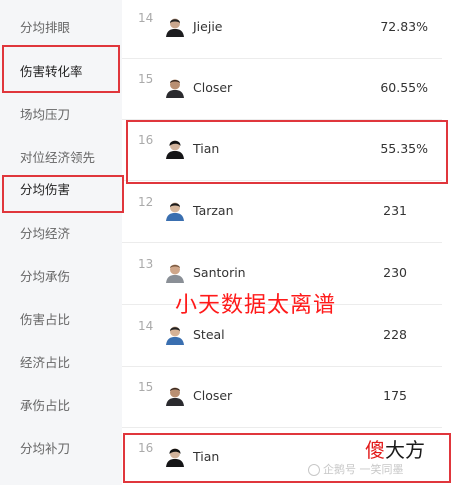 The width and height of the screenshot is (454, 485). I want to click on stat-value: 230, so click(395, 272).